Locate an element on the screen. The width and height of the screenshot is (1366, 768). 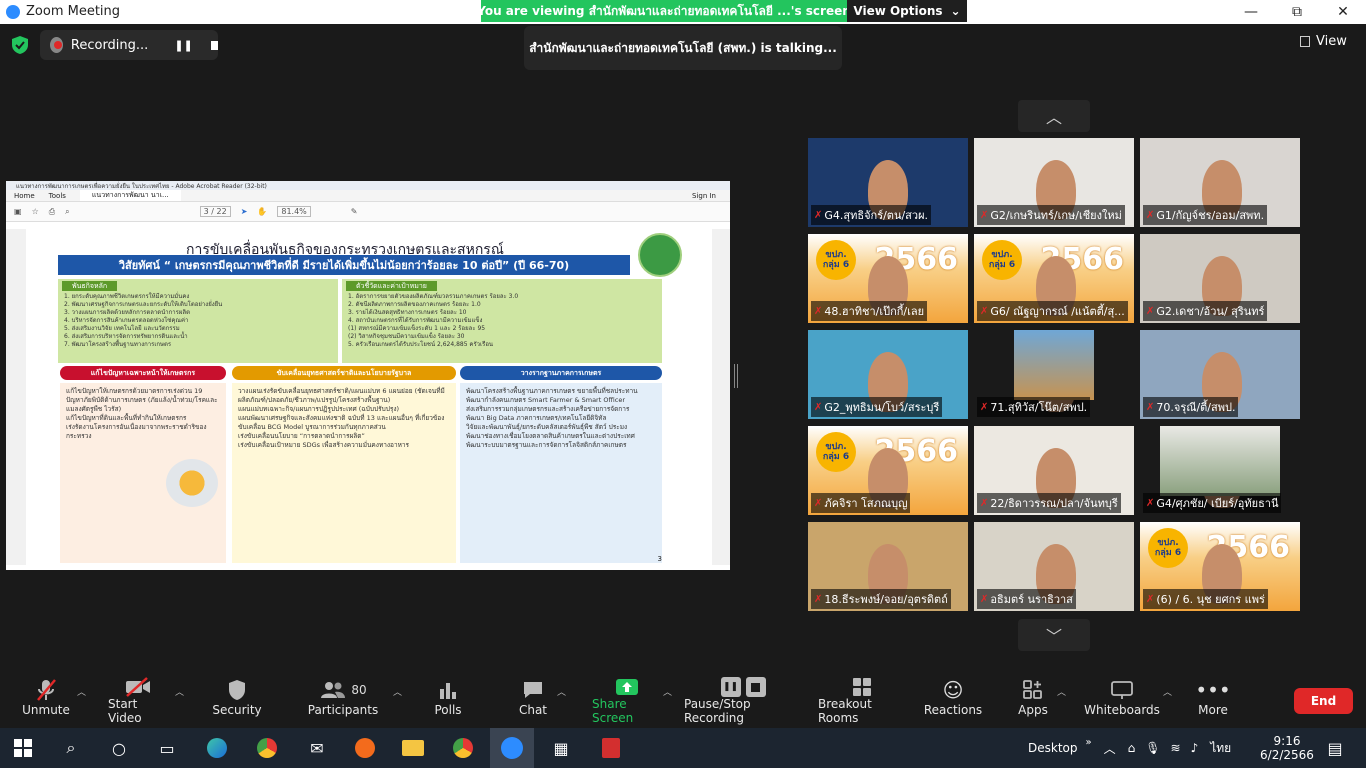
reactions-button: ☺ Reactions is located at coordinates (953, 701).